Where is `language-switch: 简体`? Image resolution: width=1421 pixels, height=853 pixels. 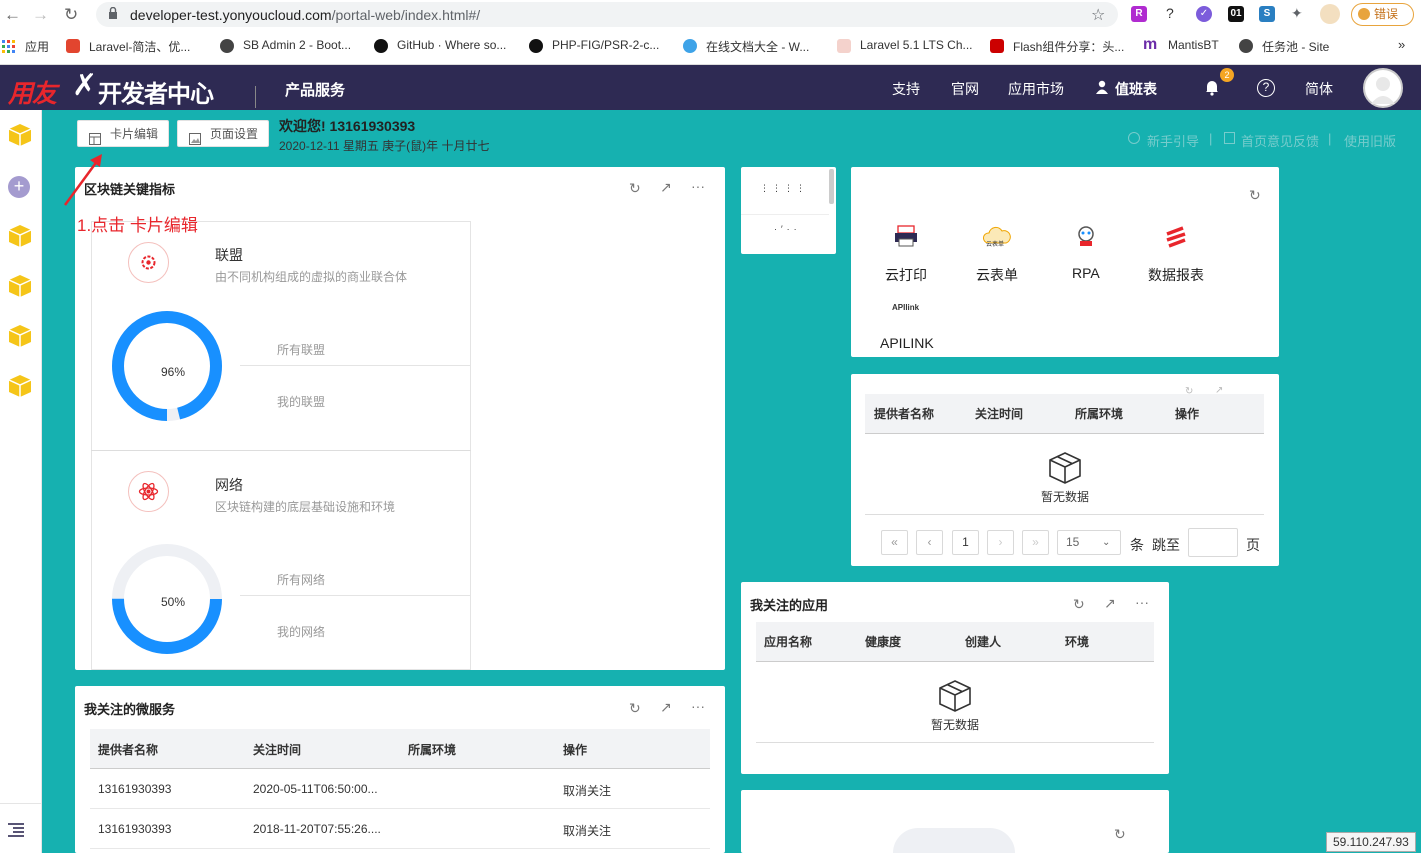 language-switch: 简体 is located at coordinates (1319, 89).